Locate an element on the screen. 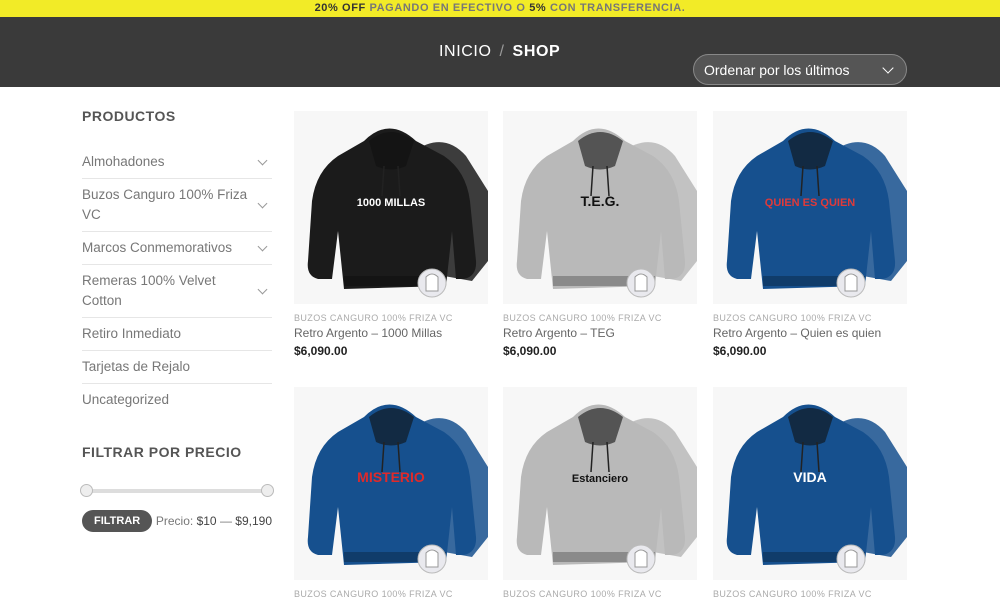  product-image: T.E.G. is located at coordinates (600, 207).